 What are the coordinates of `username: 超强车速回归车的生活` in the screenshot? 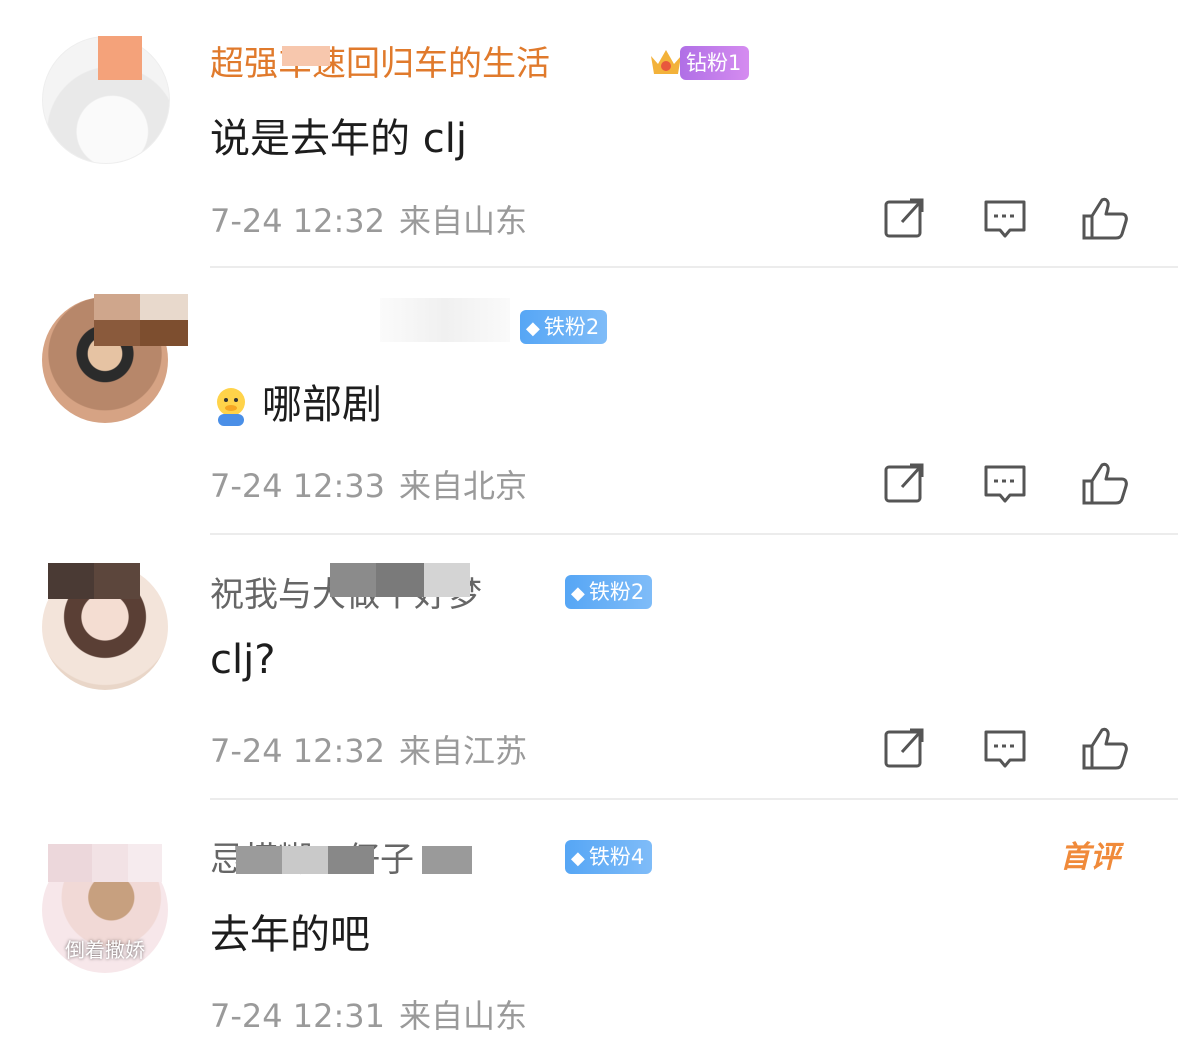 It's located at (425, 64).